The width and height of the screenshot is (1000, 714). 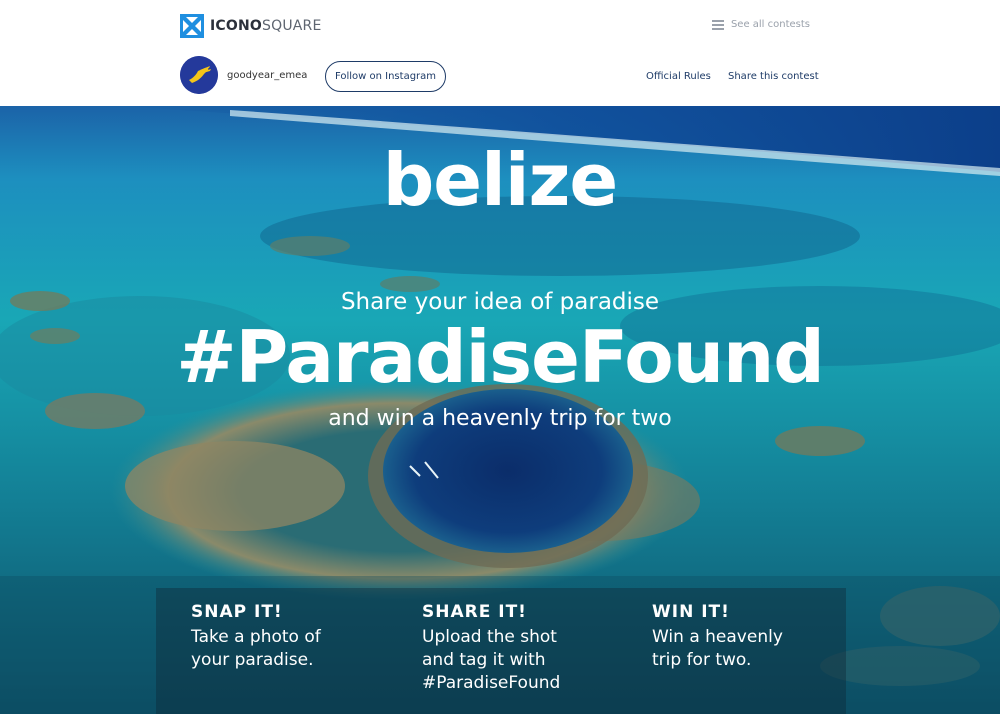 I want to click on goodyear-wingfoot-icon, so click(x=199, y=75).